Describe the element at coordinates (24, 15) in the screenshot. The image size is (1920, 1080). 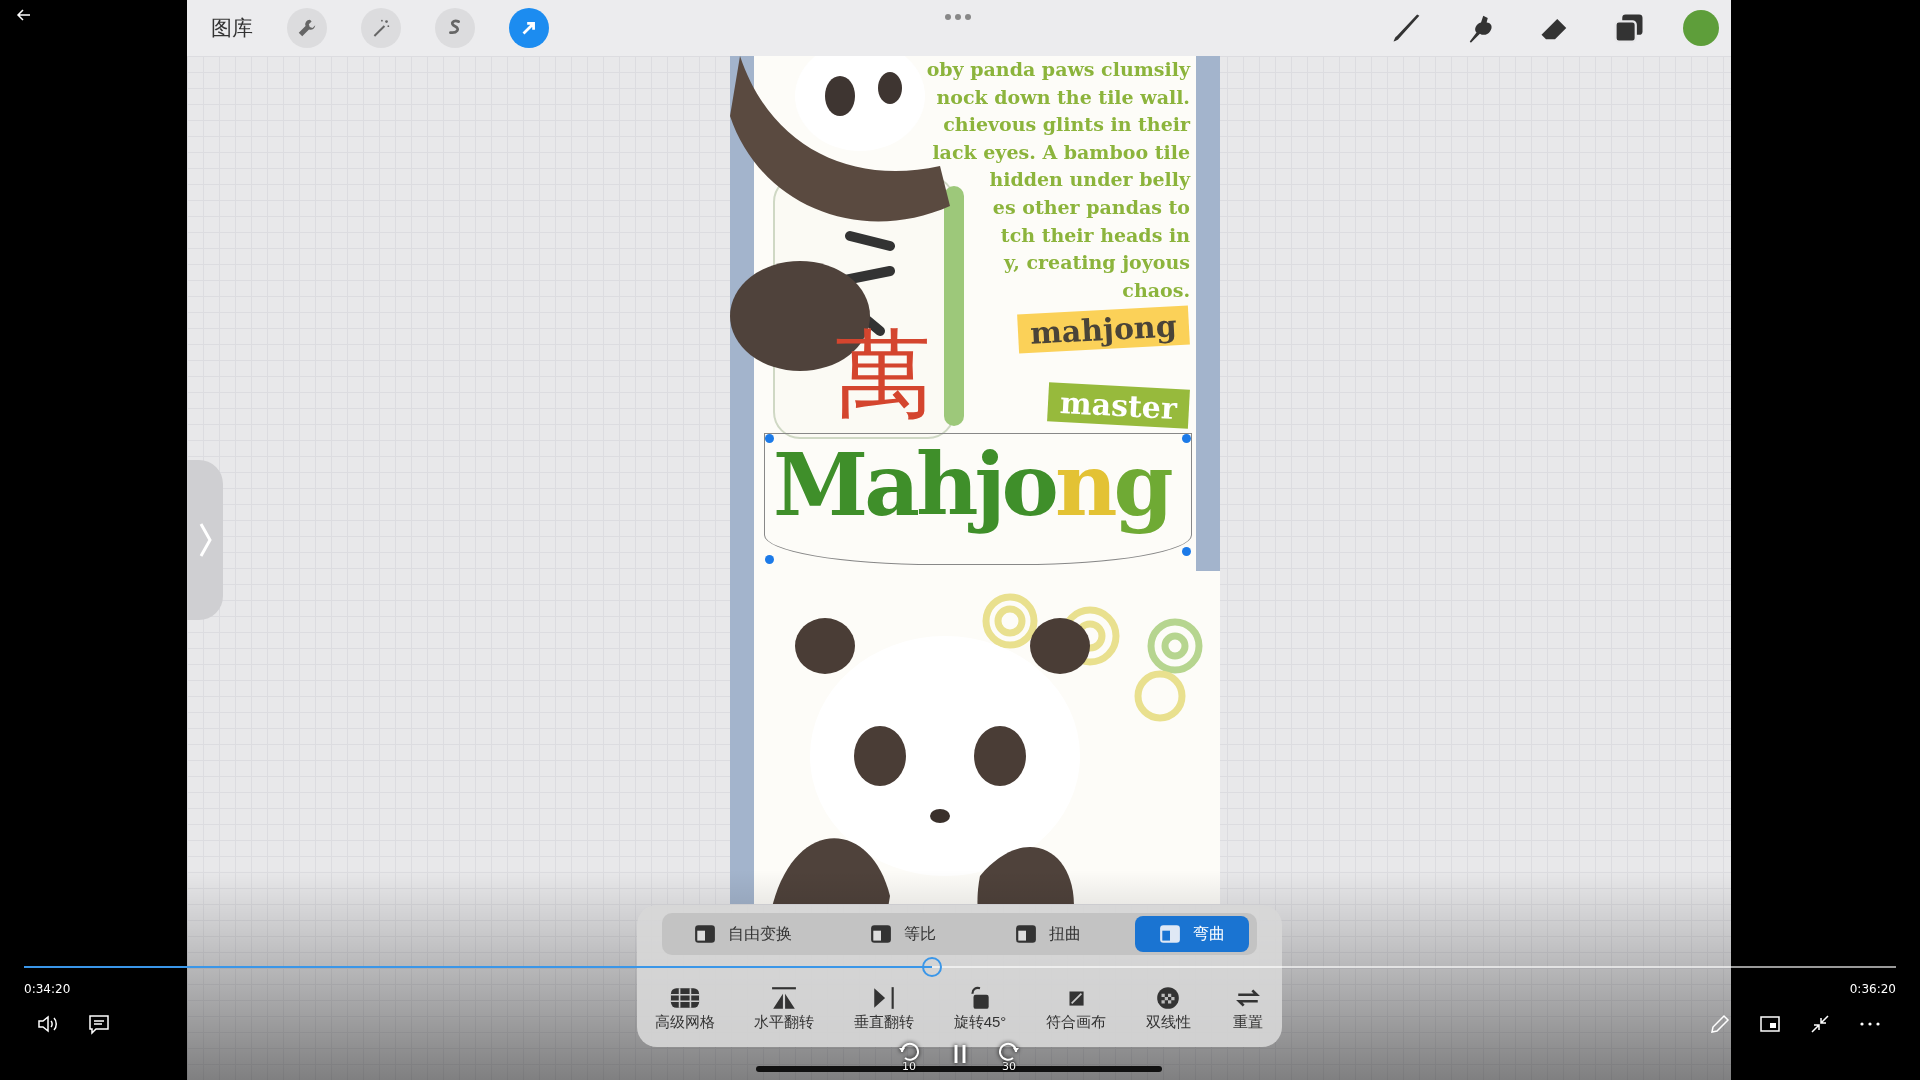
I see `back-arrow-icon` at that location.